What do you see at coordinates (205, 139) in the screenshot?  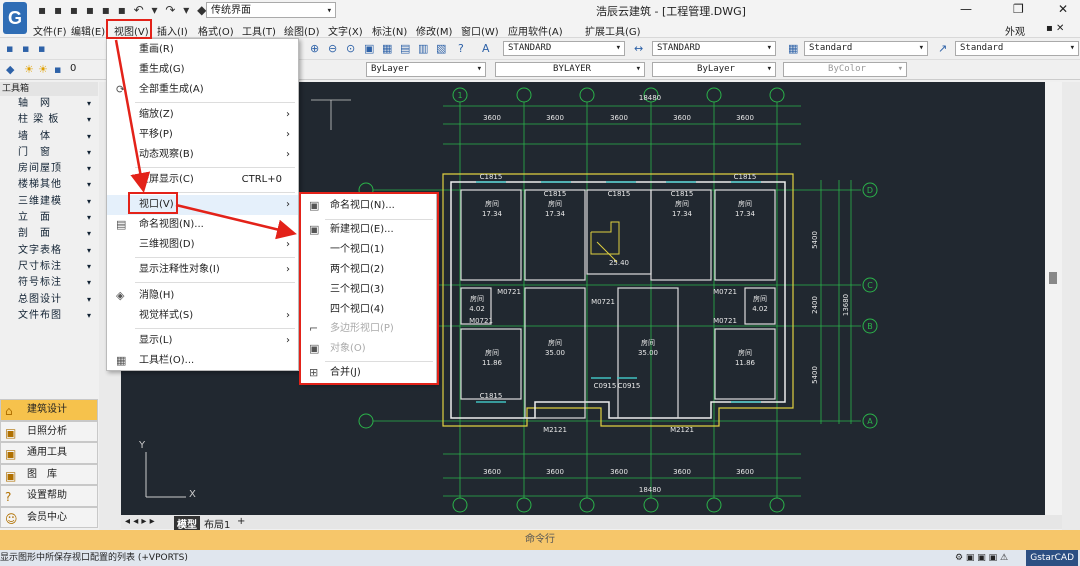 I see `annotation-arrows` at bounding box center [205, 139].